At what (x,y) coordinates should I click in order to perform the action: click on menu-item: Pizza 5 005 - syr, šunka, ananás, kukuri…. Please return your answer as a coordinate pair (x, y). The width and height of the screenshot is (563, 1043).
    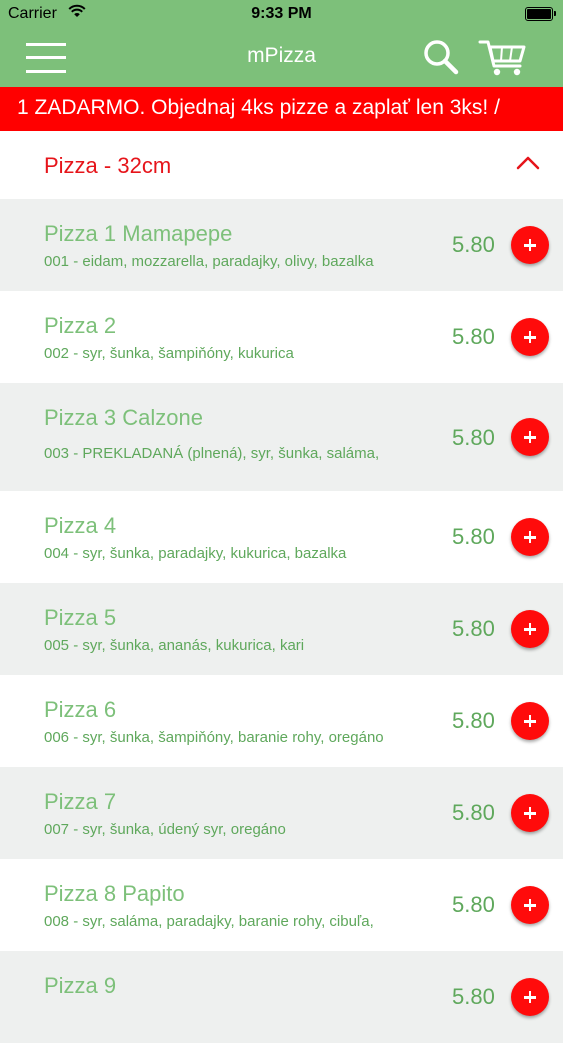
    Looking at the image, I should click on (281, 629).